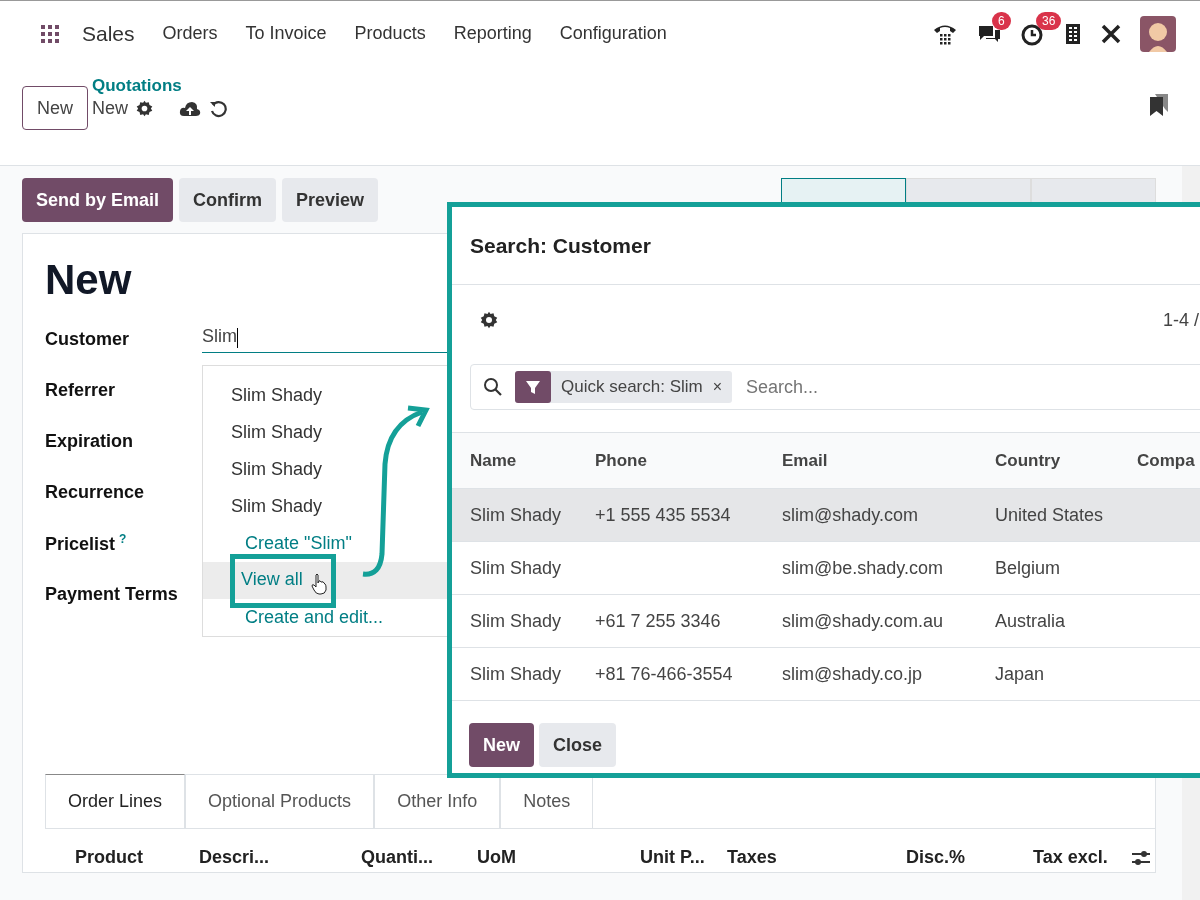 Image resolution: width=1200 pixels, height=900 pixels. I want to click on table-row: Slim Shady +81 76-466-3554 slim@shady.co.jp Japan, so click(826, 674).